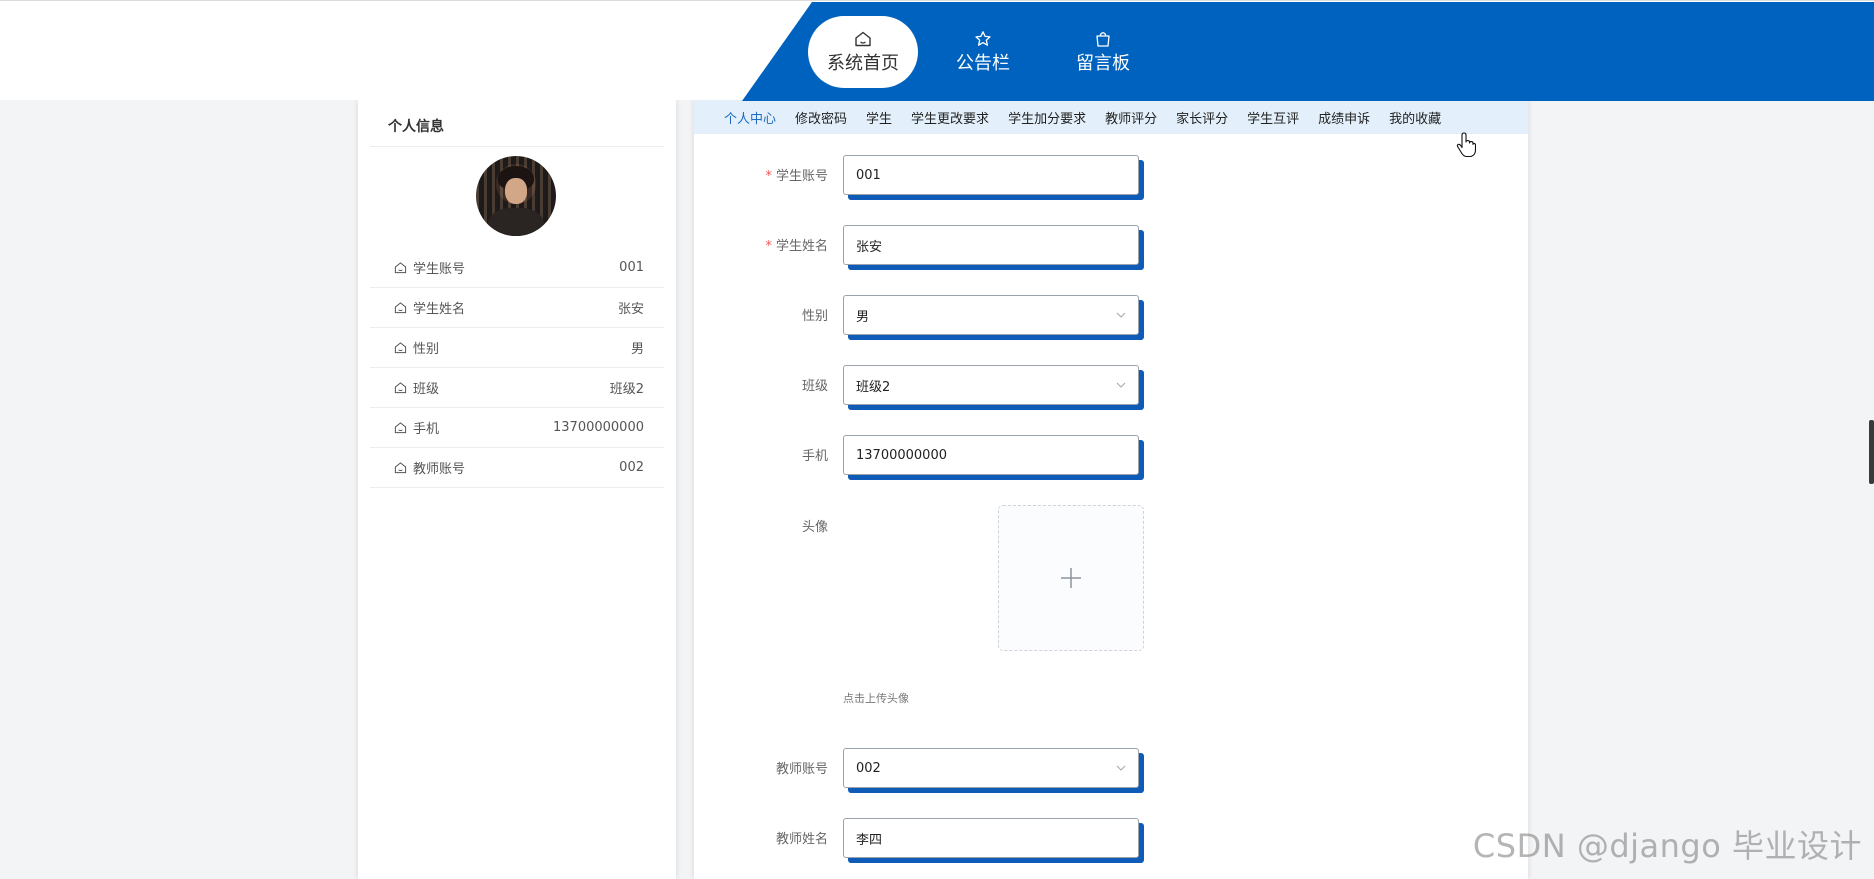 The width and height of the screenshot is (1874, 879). What do you see at coordinates (1667, 846) in the screenshot?
I see `watermark: CSDN @django 毕业设计` at bounding box center [1667, 846].